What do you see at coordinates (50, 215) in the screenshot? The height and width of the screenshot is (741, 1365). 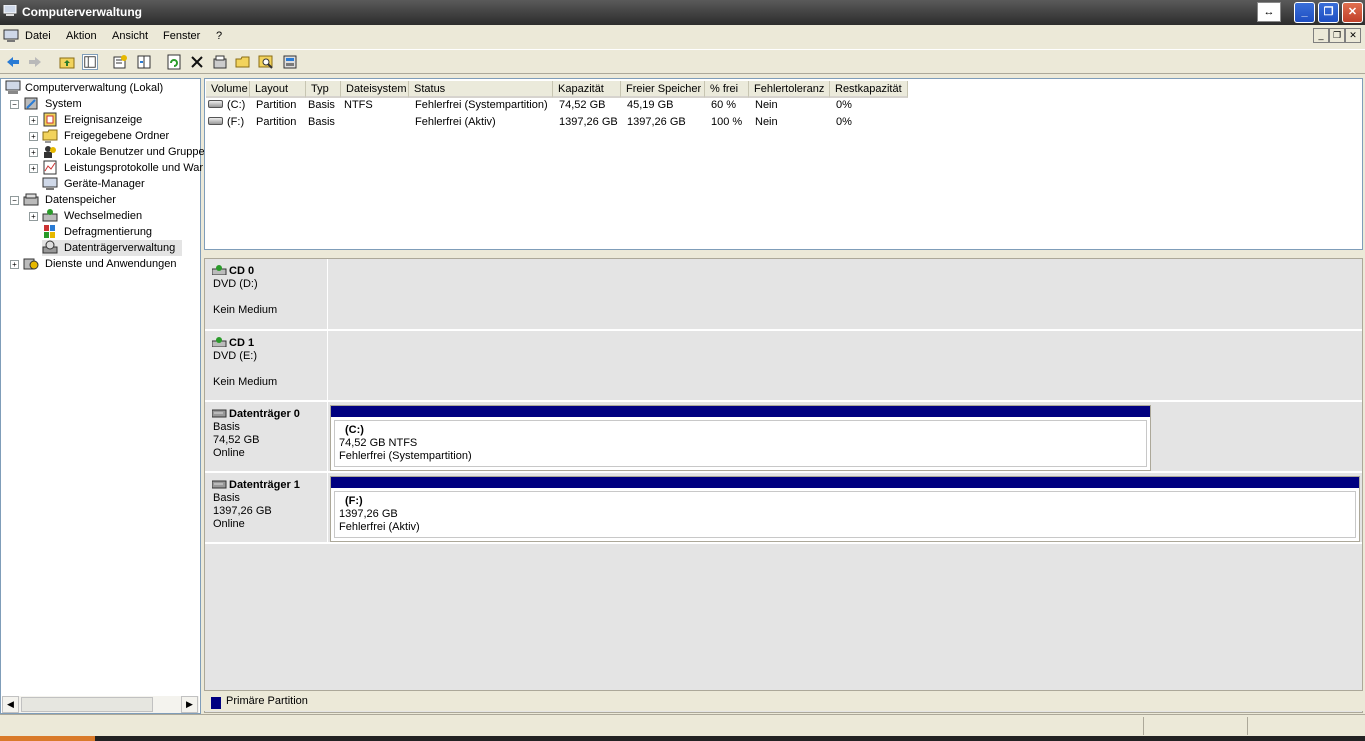 I see `removable-media-icon` at bounding box center [50, 215].